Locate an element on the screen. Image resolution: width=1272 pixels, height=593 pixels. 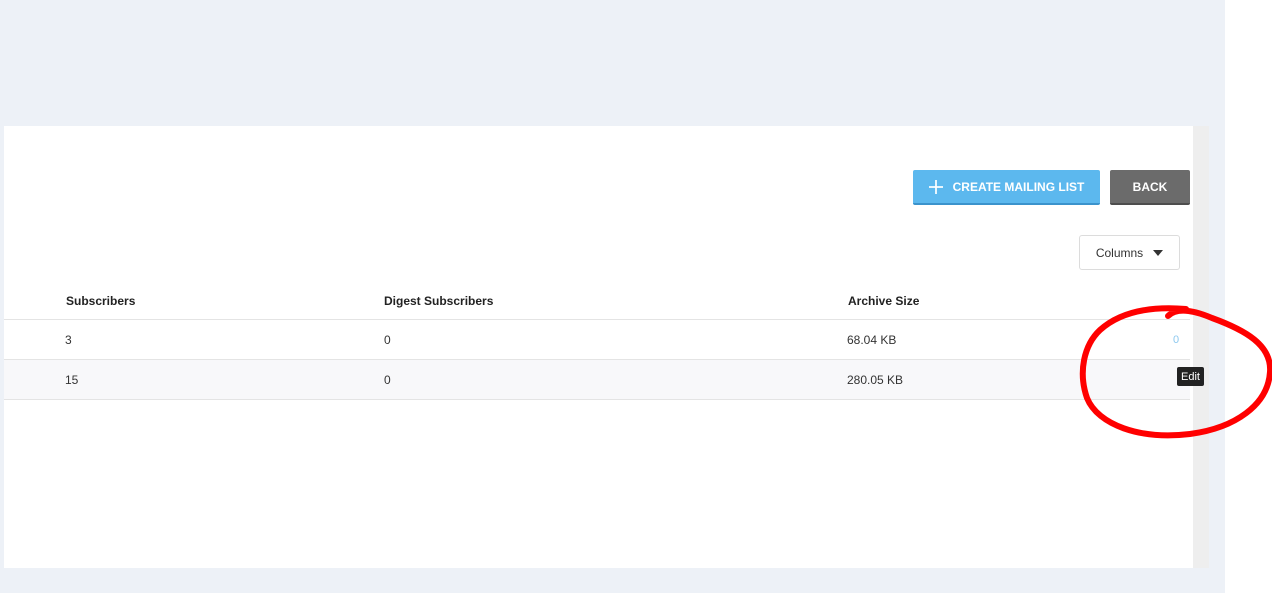
columns-dropdown: Columns is located at coordinates (1129, 252).